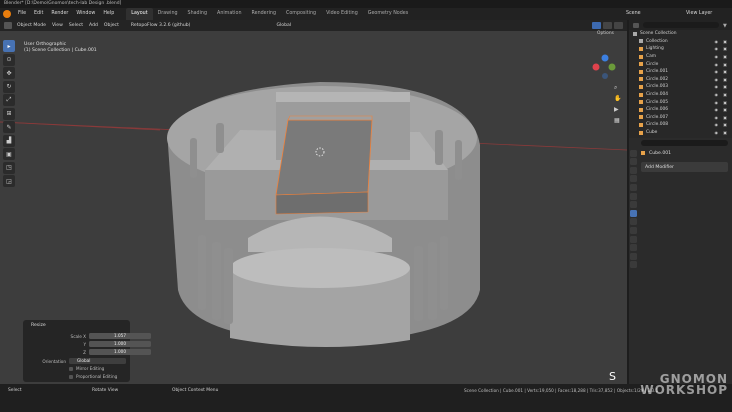 The width and height of the screenshot is (732, 412). What do you see at coordinates (9, 100) in the screenshot?
I see `scale-icon: ⤢` at bounding box center [9, 100].